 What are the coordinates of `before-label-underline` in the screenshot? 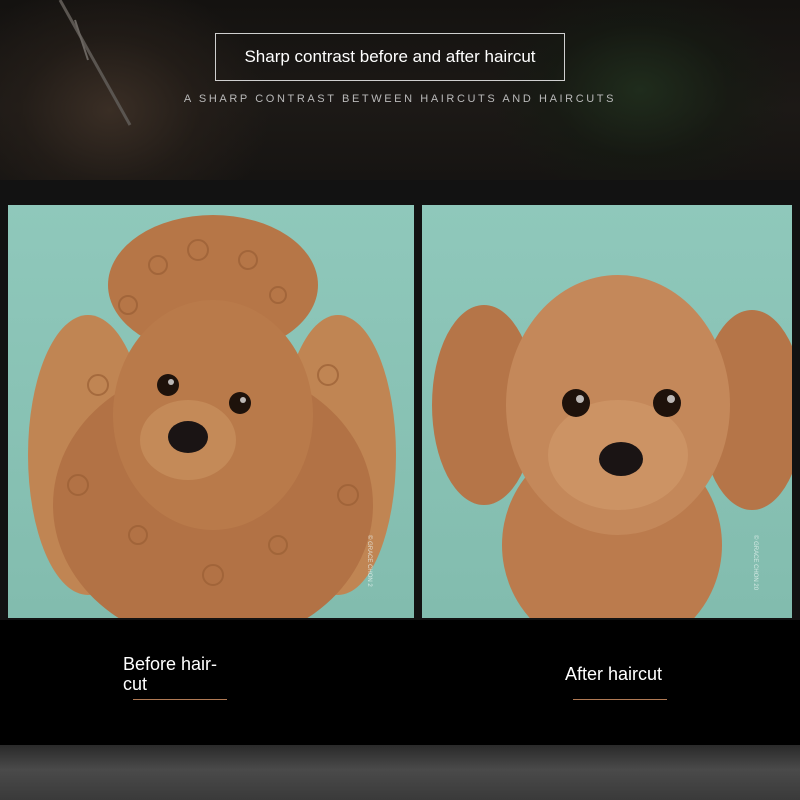 It's located at (180, 699).